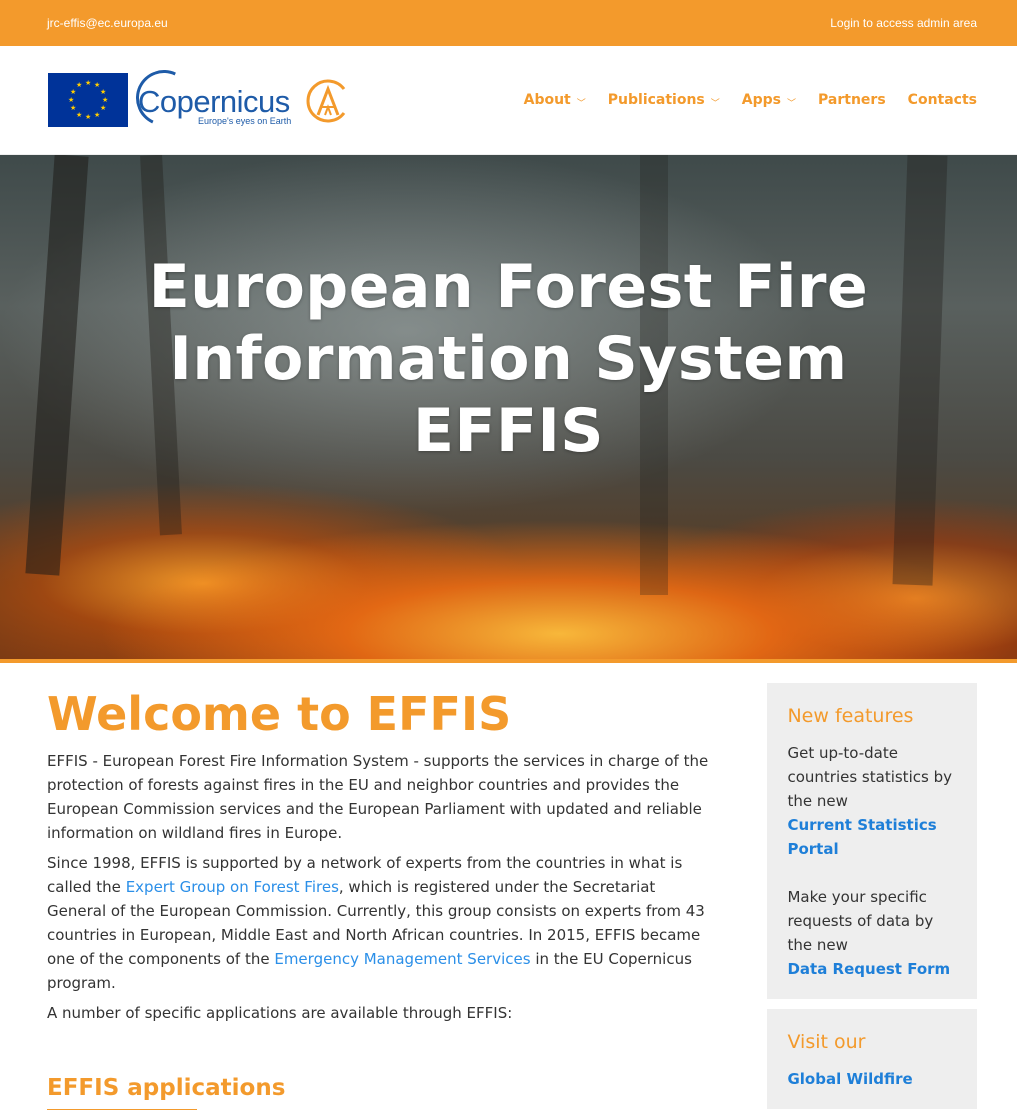 The height and width of the screenshot is (1110, 1017). I want to click on nav-apps: Apps ﹀, so click(769, 100).